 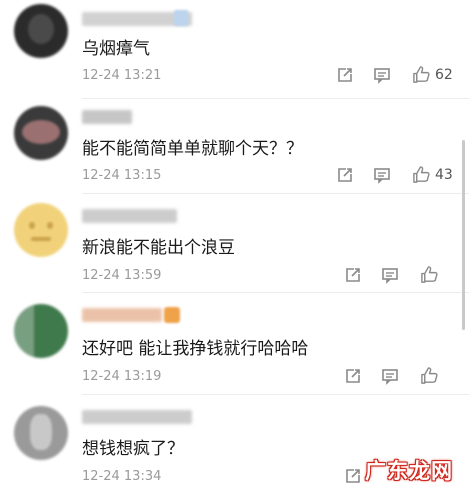 What do you see at coordinates (409, 471) in the screenshot?
I see `watermark-logo: 广东龙网` at bounding box center [409, 471].